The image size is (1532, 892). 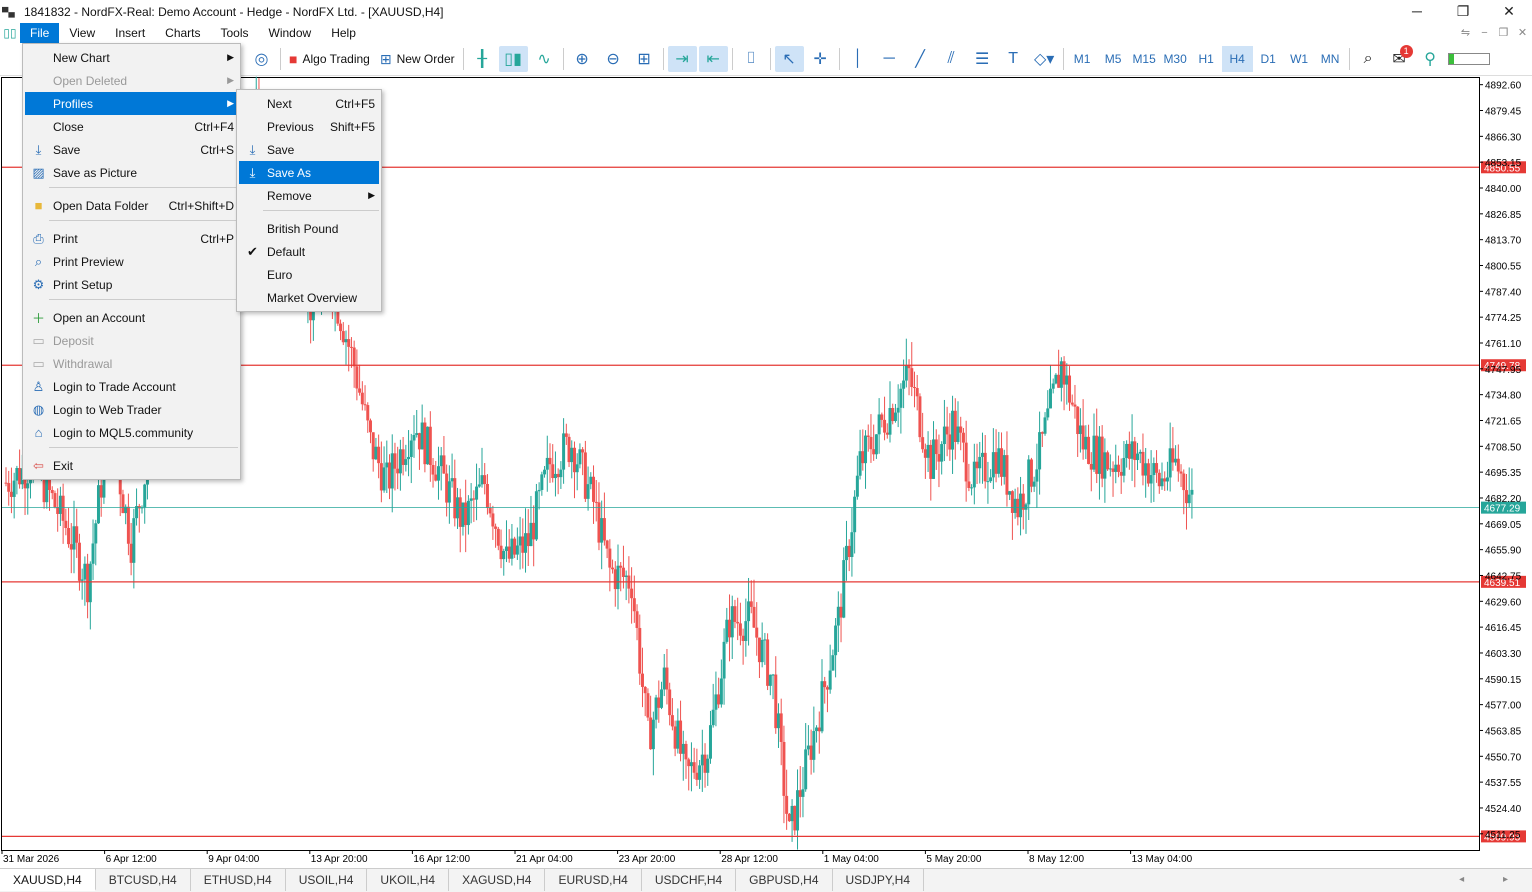 What do you see at coordinates (1330, 59) in the screenshot?
I see `timeframe-mn: MN` at bounding box center [1330, 59].